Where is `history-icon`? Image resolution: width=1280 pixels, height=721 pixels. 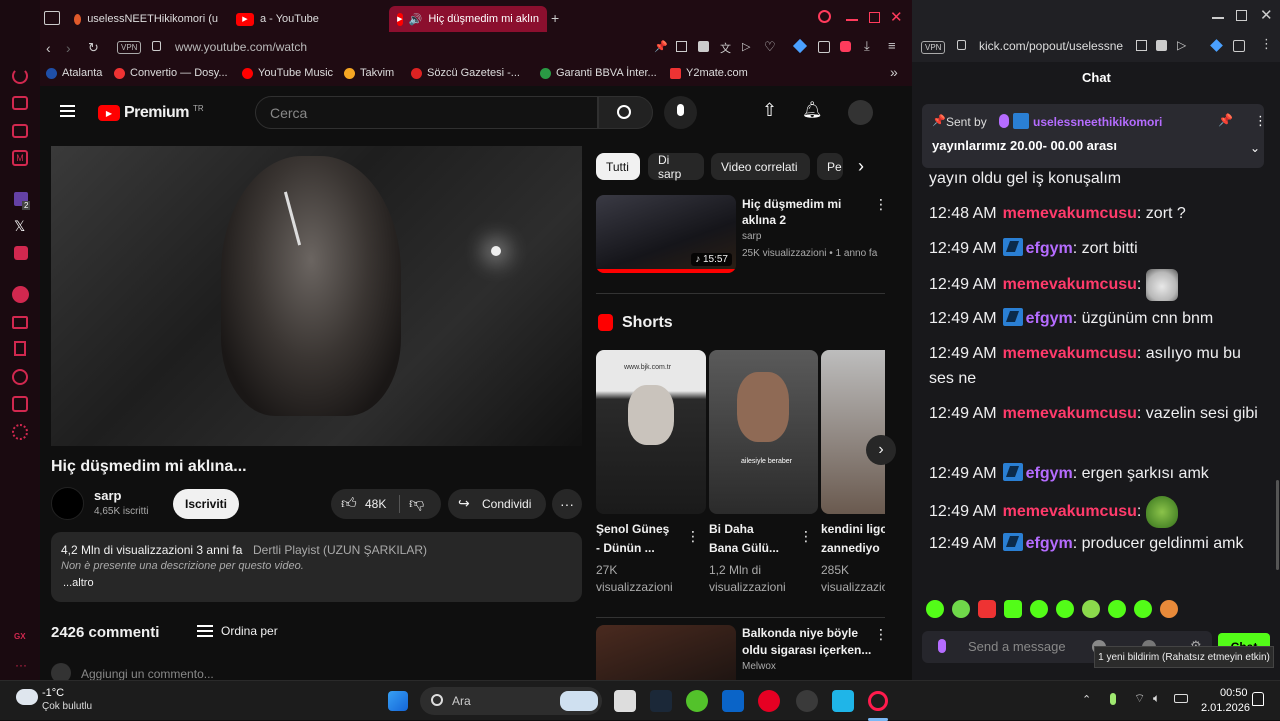 history-icon is located at coordinates (20, 377).